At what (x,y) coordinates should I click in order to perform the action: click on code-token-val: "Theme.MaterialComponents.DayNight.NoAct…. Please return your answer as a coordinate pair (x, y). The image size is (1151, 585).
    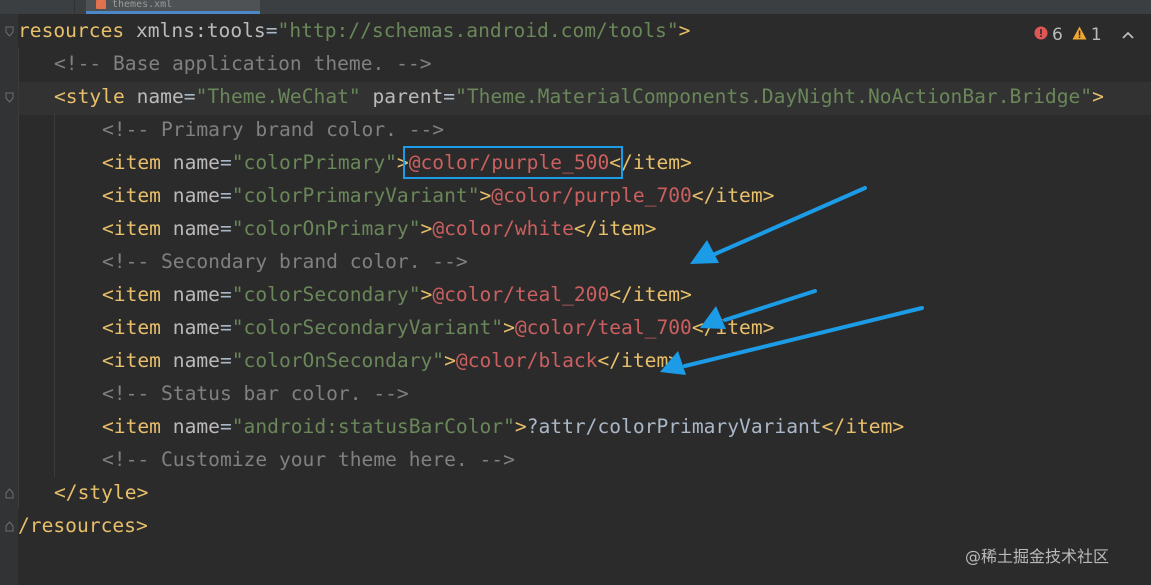
    Looking at the image, I should click on (774, 96).